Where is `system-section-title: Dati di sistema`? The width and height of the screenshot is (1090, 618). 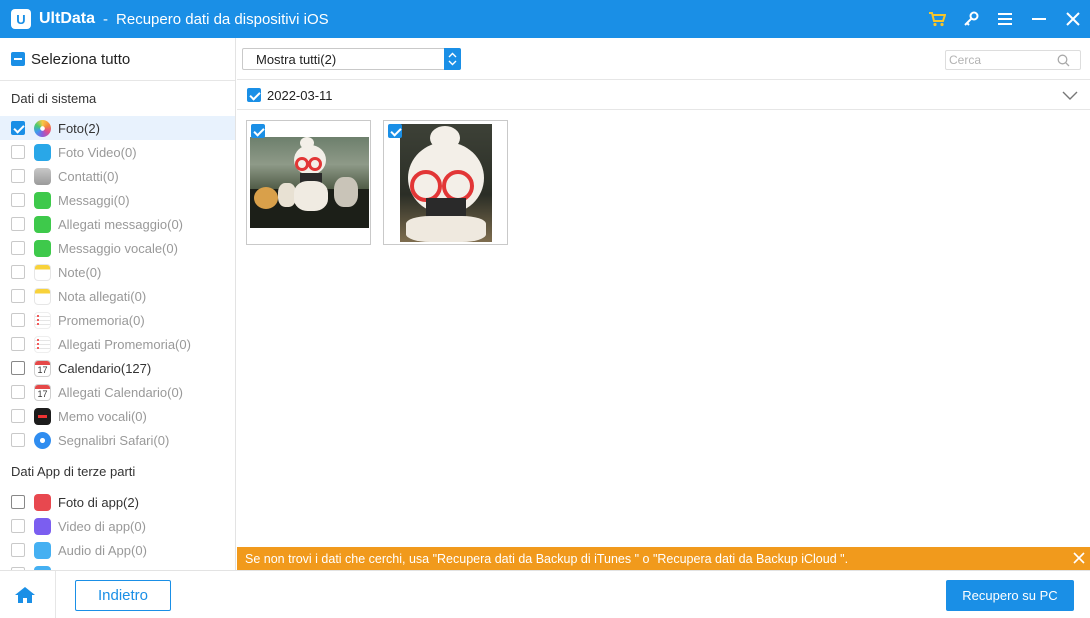 system-section-title: Dati di sistema is located at coordinates (54, 98).